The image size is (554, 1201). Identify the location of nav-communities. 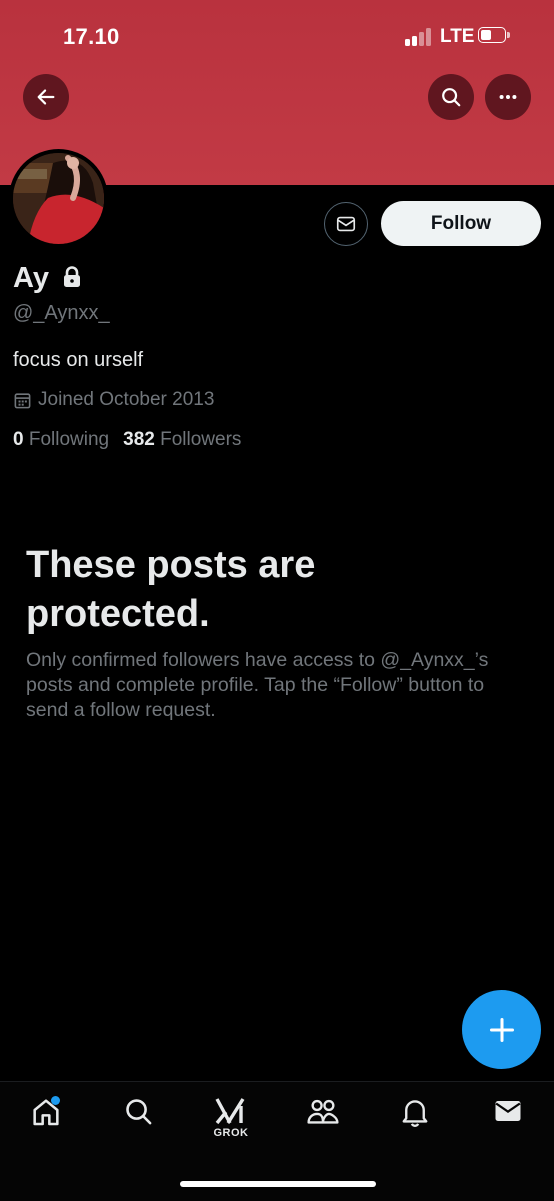
(323, 1119).